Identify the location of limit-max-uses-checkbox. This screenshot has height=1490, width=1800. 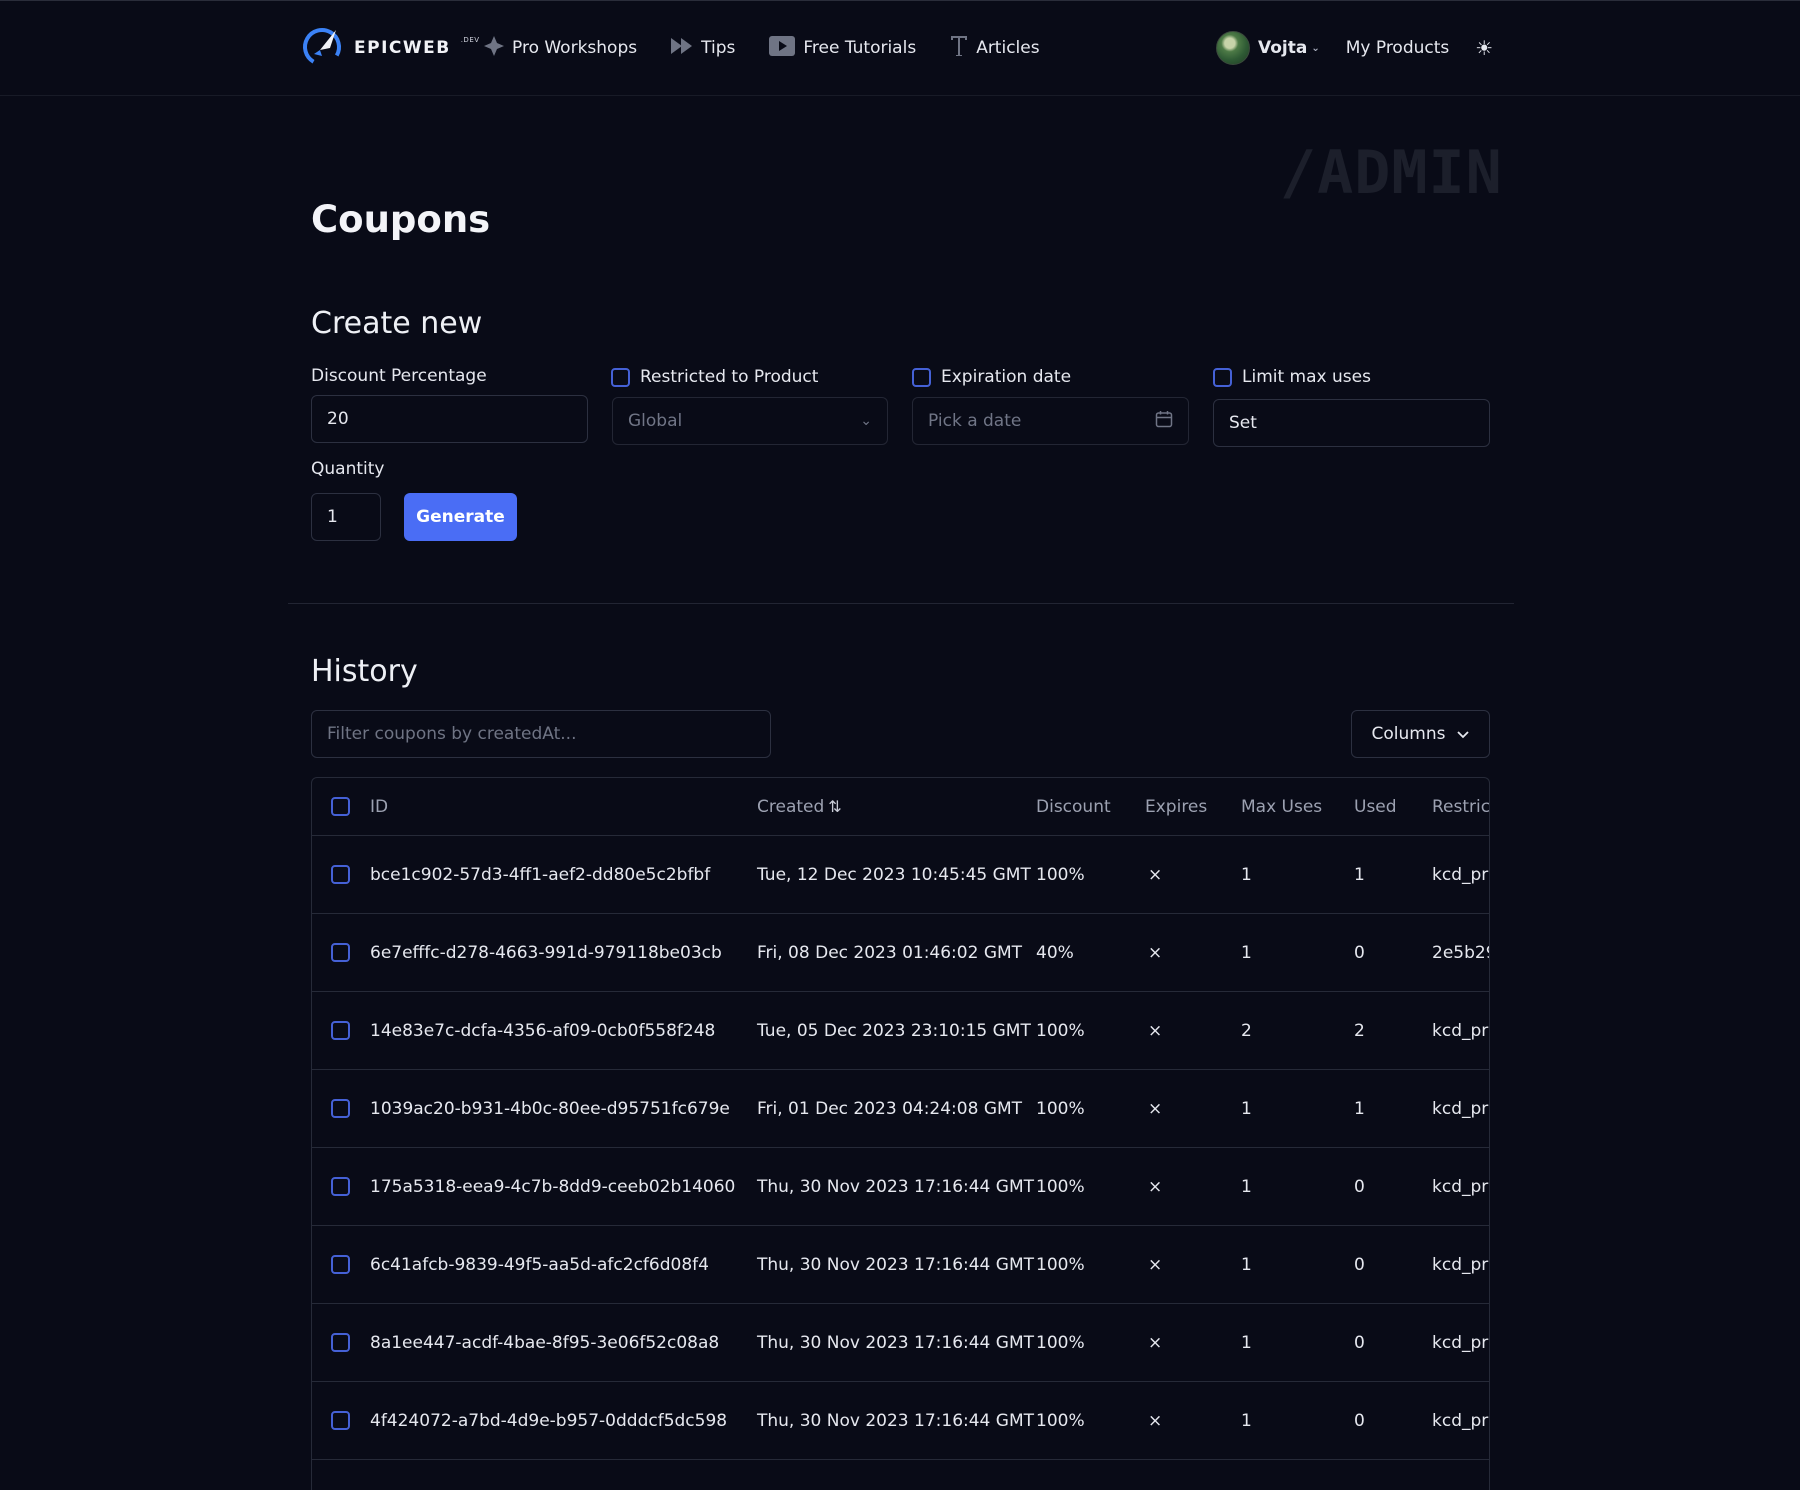
(1222, 377).